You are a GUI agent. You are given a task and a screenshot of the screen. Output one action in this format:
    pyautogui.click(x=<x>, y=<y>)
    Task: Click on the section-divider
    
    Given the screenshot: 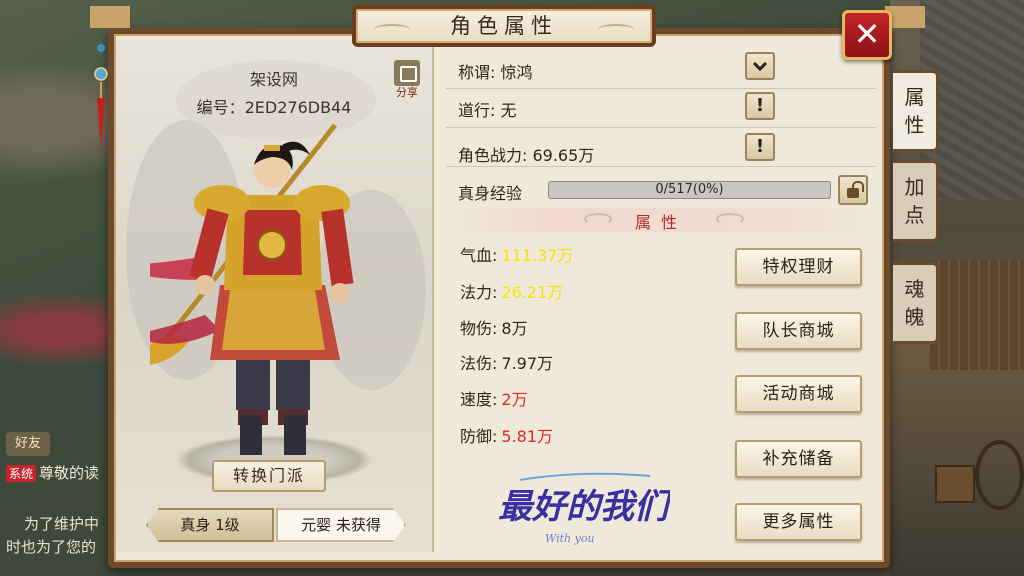 What is the action you would take?
    pyautogui.click(x=433, y=296)
    